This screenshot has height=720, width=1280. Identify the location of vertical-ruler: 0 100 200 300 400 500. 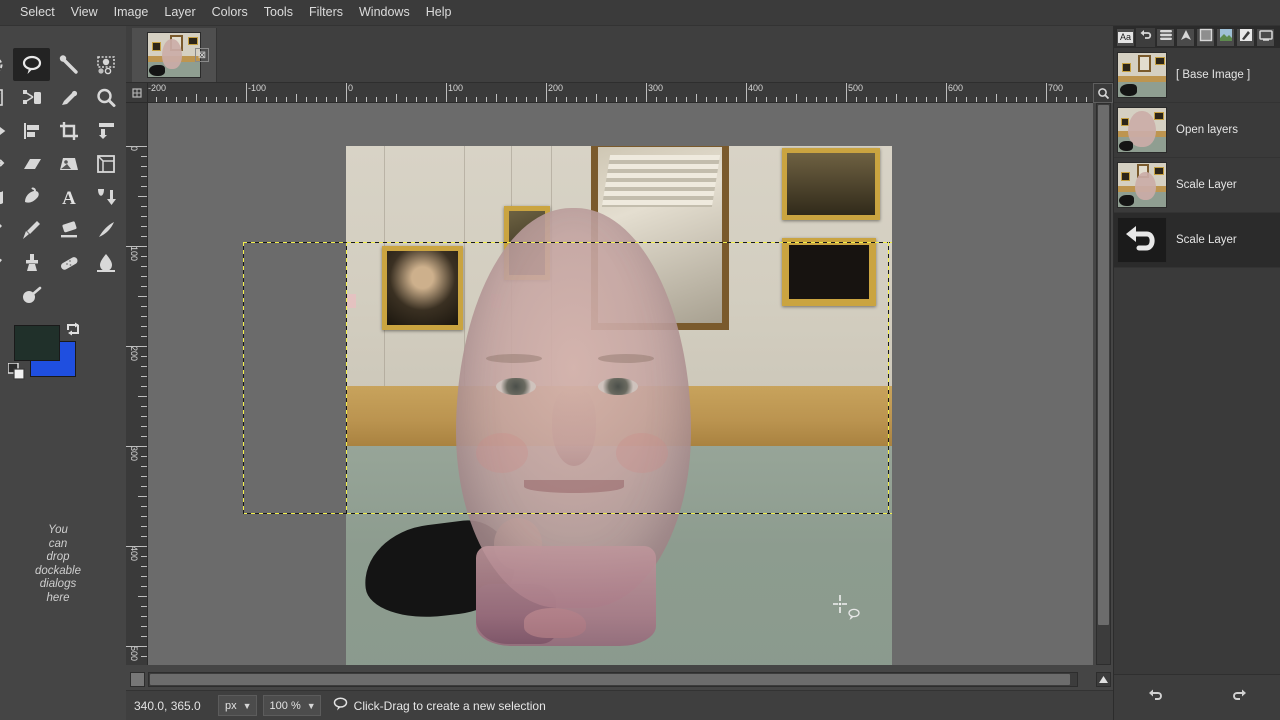
(137, 384).